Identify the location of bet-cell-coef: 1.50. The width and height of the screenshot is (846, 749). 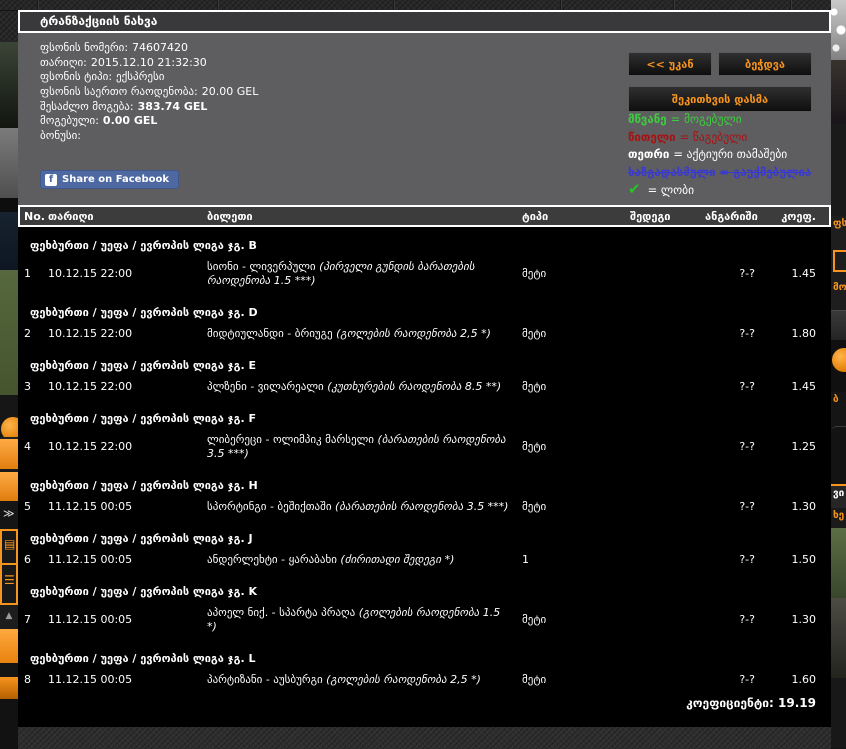
(804, 559).